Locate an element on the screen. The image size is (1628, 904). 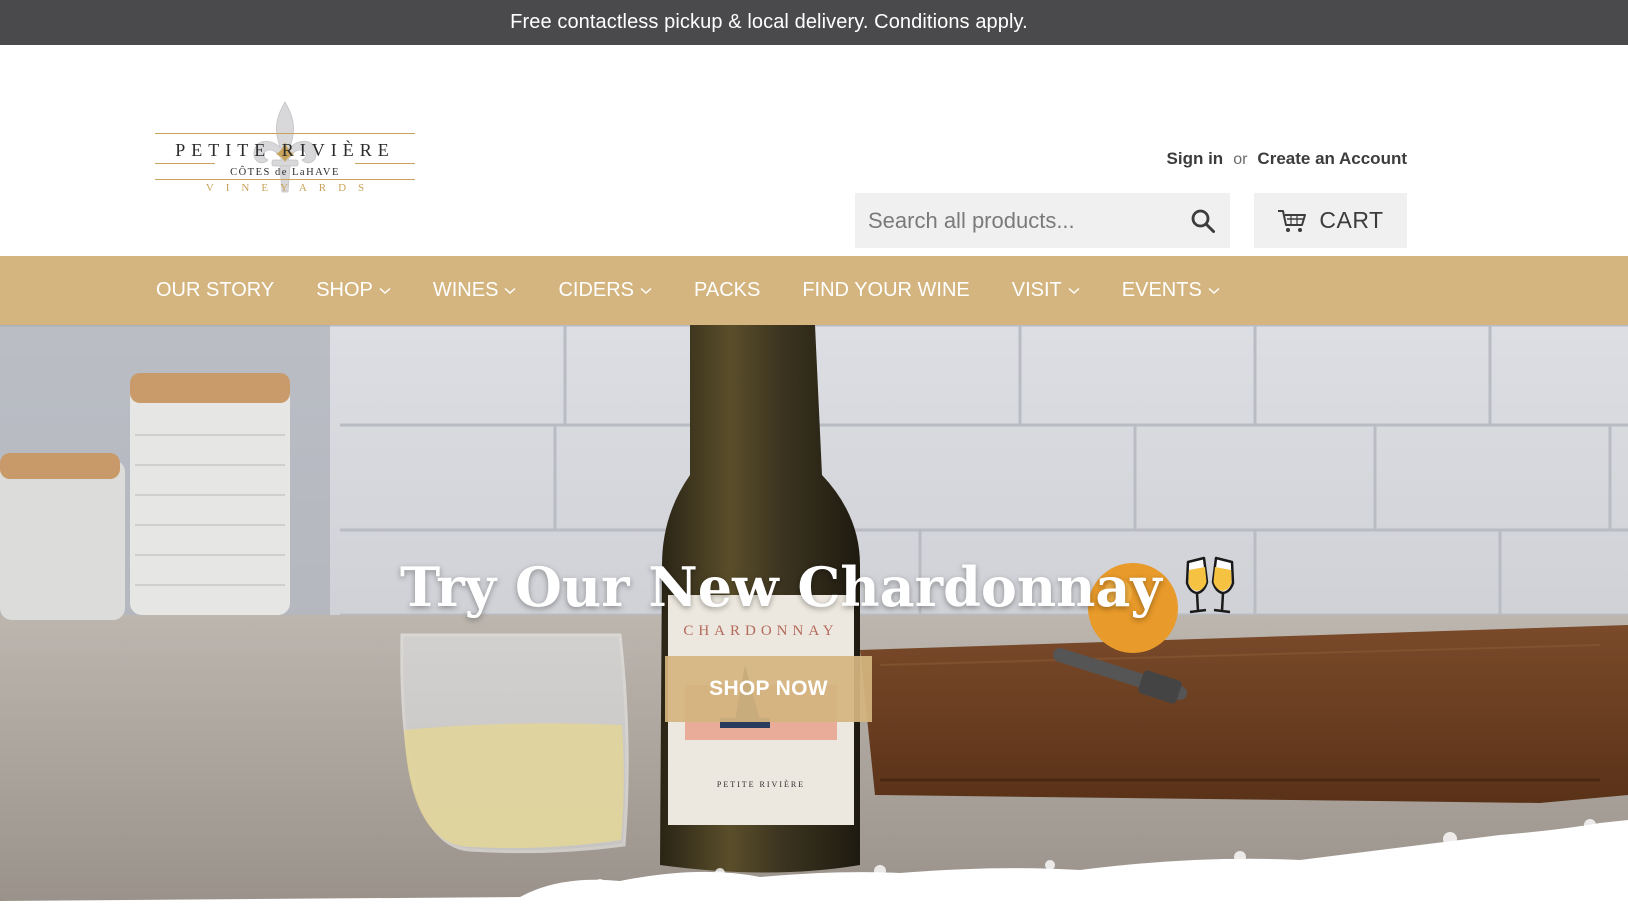
nav-item-ciders: CIDERS is located at coordinates (605, 290).